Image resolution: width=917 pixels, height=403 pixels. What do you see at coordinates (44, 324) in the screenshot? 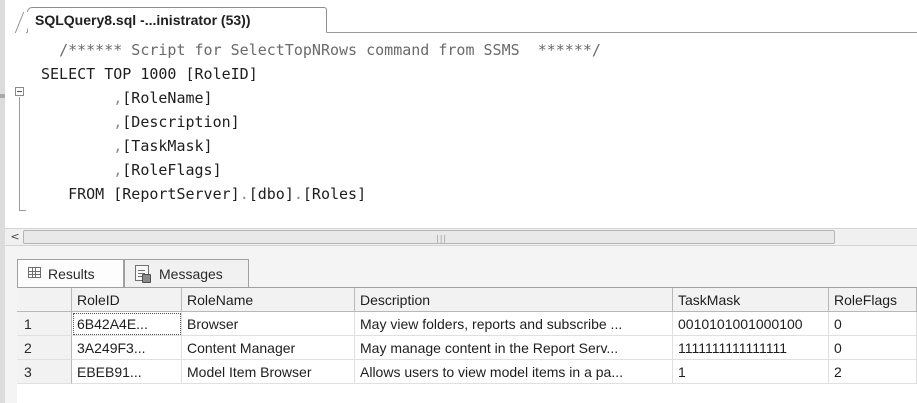
I see `row-number: 1` at bounding box center [44, 324].